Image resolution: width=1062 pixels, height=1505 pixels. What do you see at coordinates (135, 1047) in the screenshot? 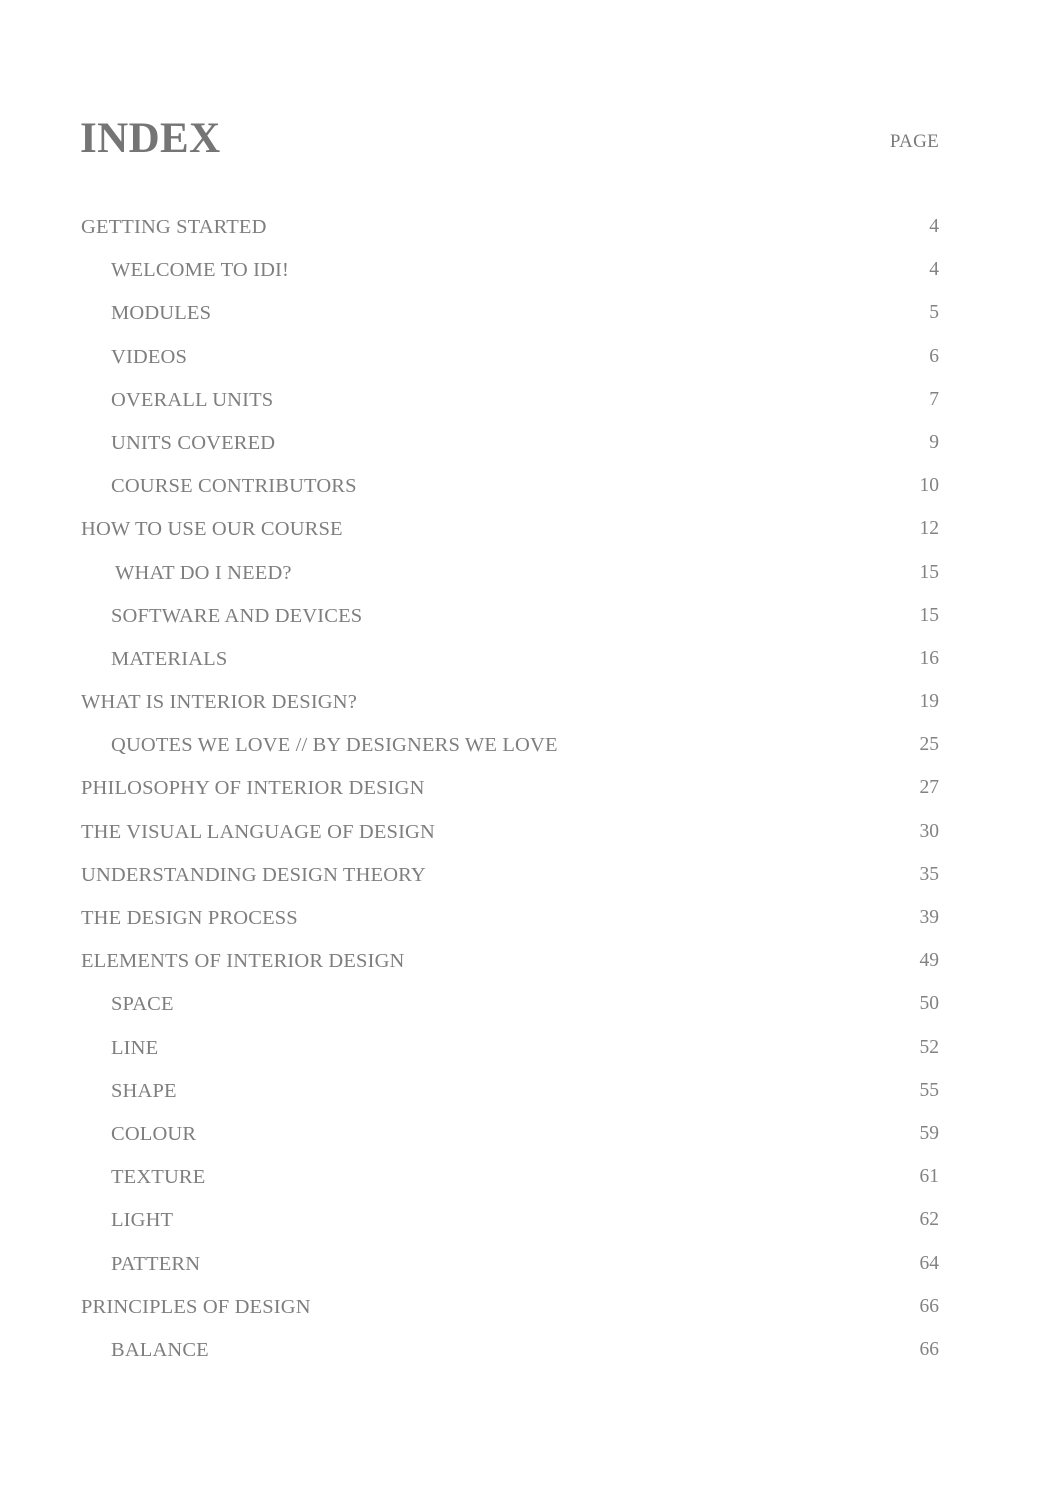
I see `toc-entry-label: LINE` at bounding box center [135, 1047].